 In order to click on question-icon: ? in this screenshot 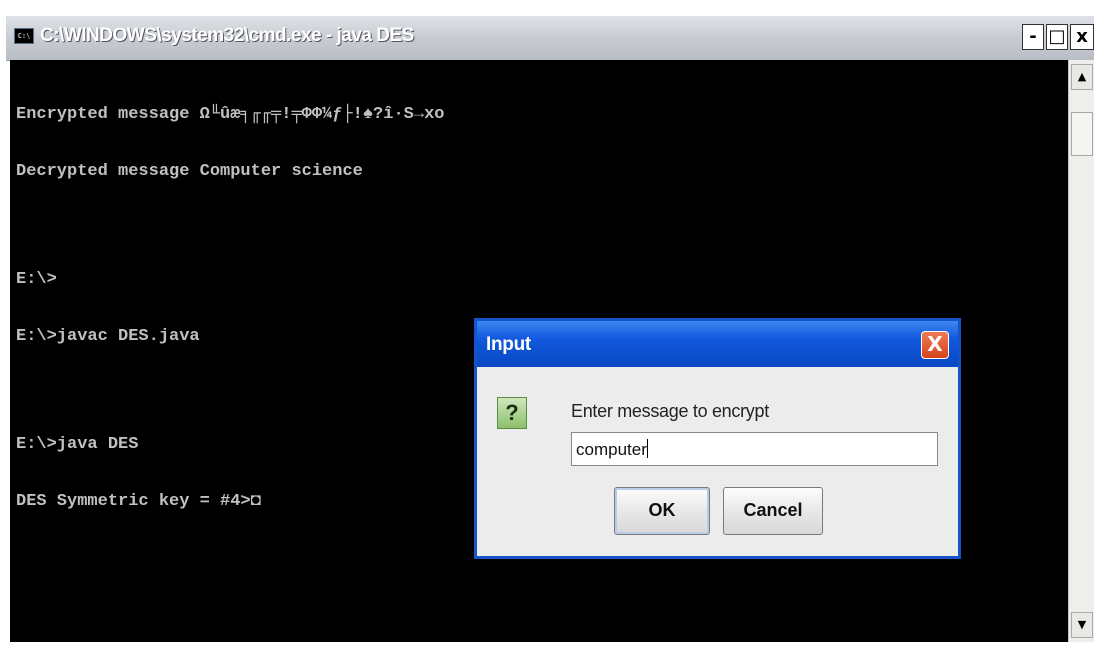, I will do `click(512, 413)`.